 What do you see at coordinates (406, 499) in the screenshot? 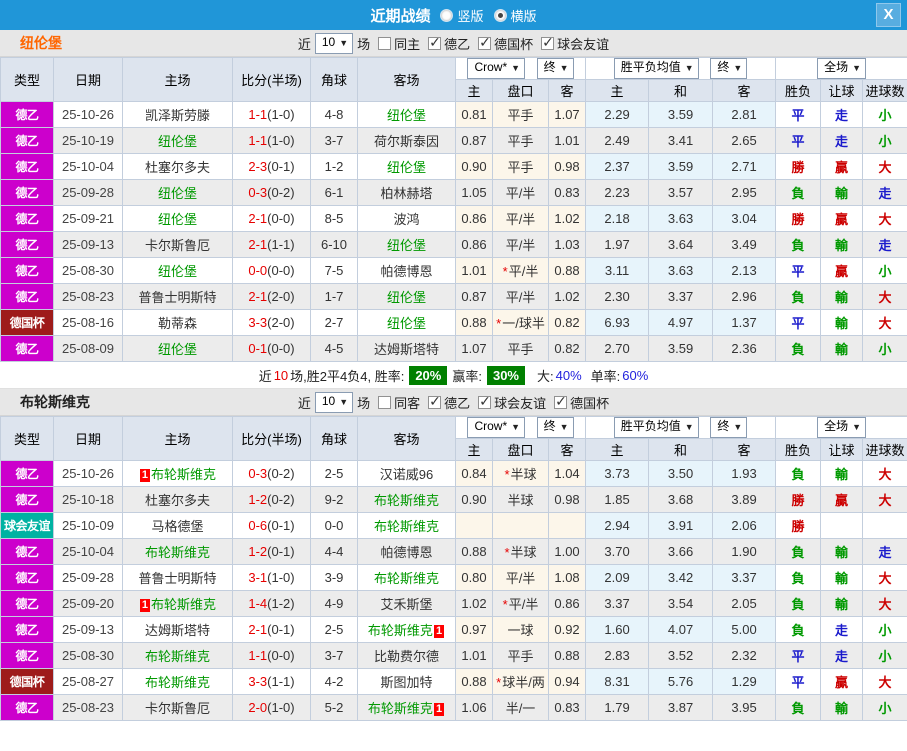
I see `cell-away-team: 布轮斯维克` at bounding box center [406, 499].